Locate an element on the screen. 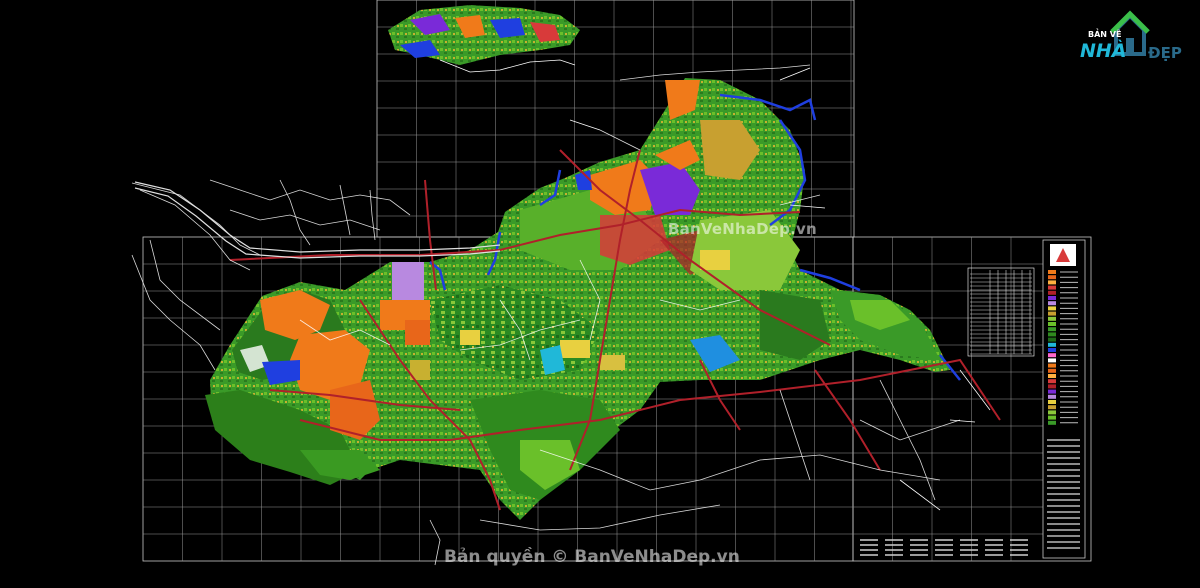 This screenshot has width=1200, height=588. land-use-table is located at coordinates (1001, 312).